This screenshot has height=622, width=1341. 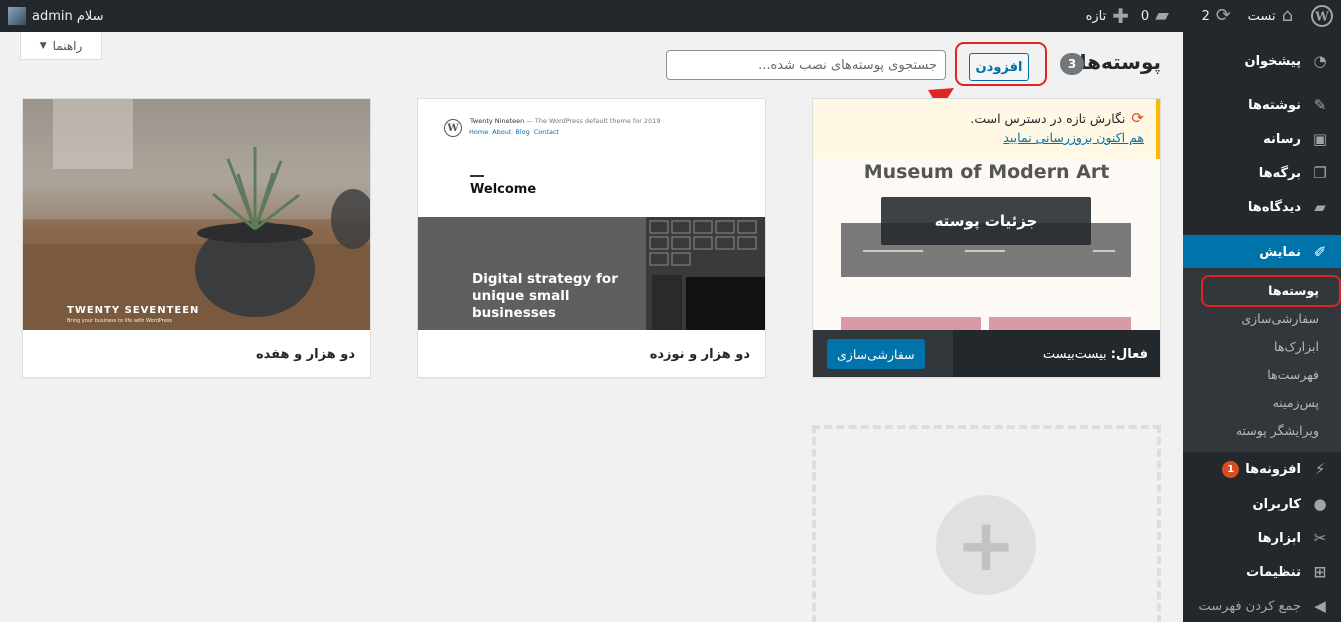 I want to click on sidebar-item-label: برگه‌ها, so click(x=1279, y=173).